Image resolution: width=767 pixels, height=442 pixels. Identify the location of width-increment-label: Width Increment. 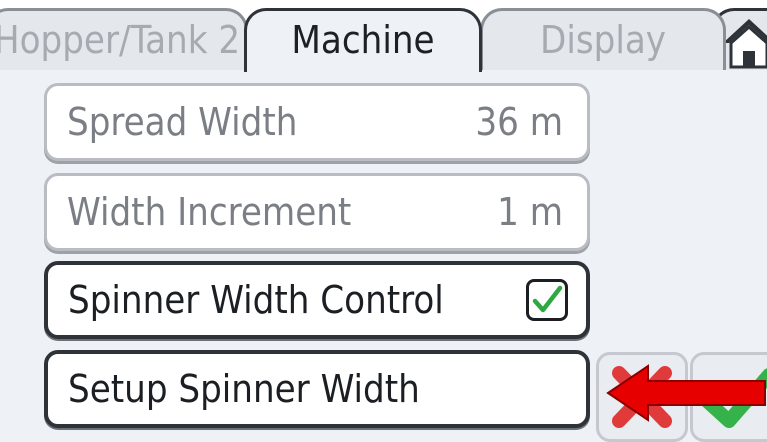
(209, 212).